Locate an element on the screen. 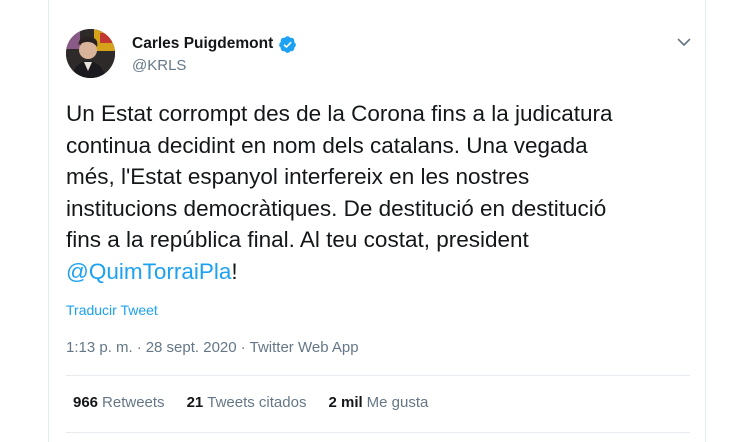  quote-tweets-stat: 21 Tweets citados is located at coordinates (247, 403).